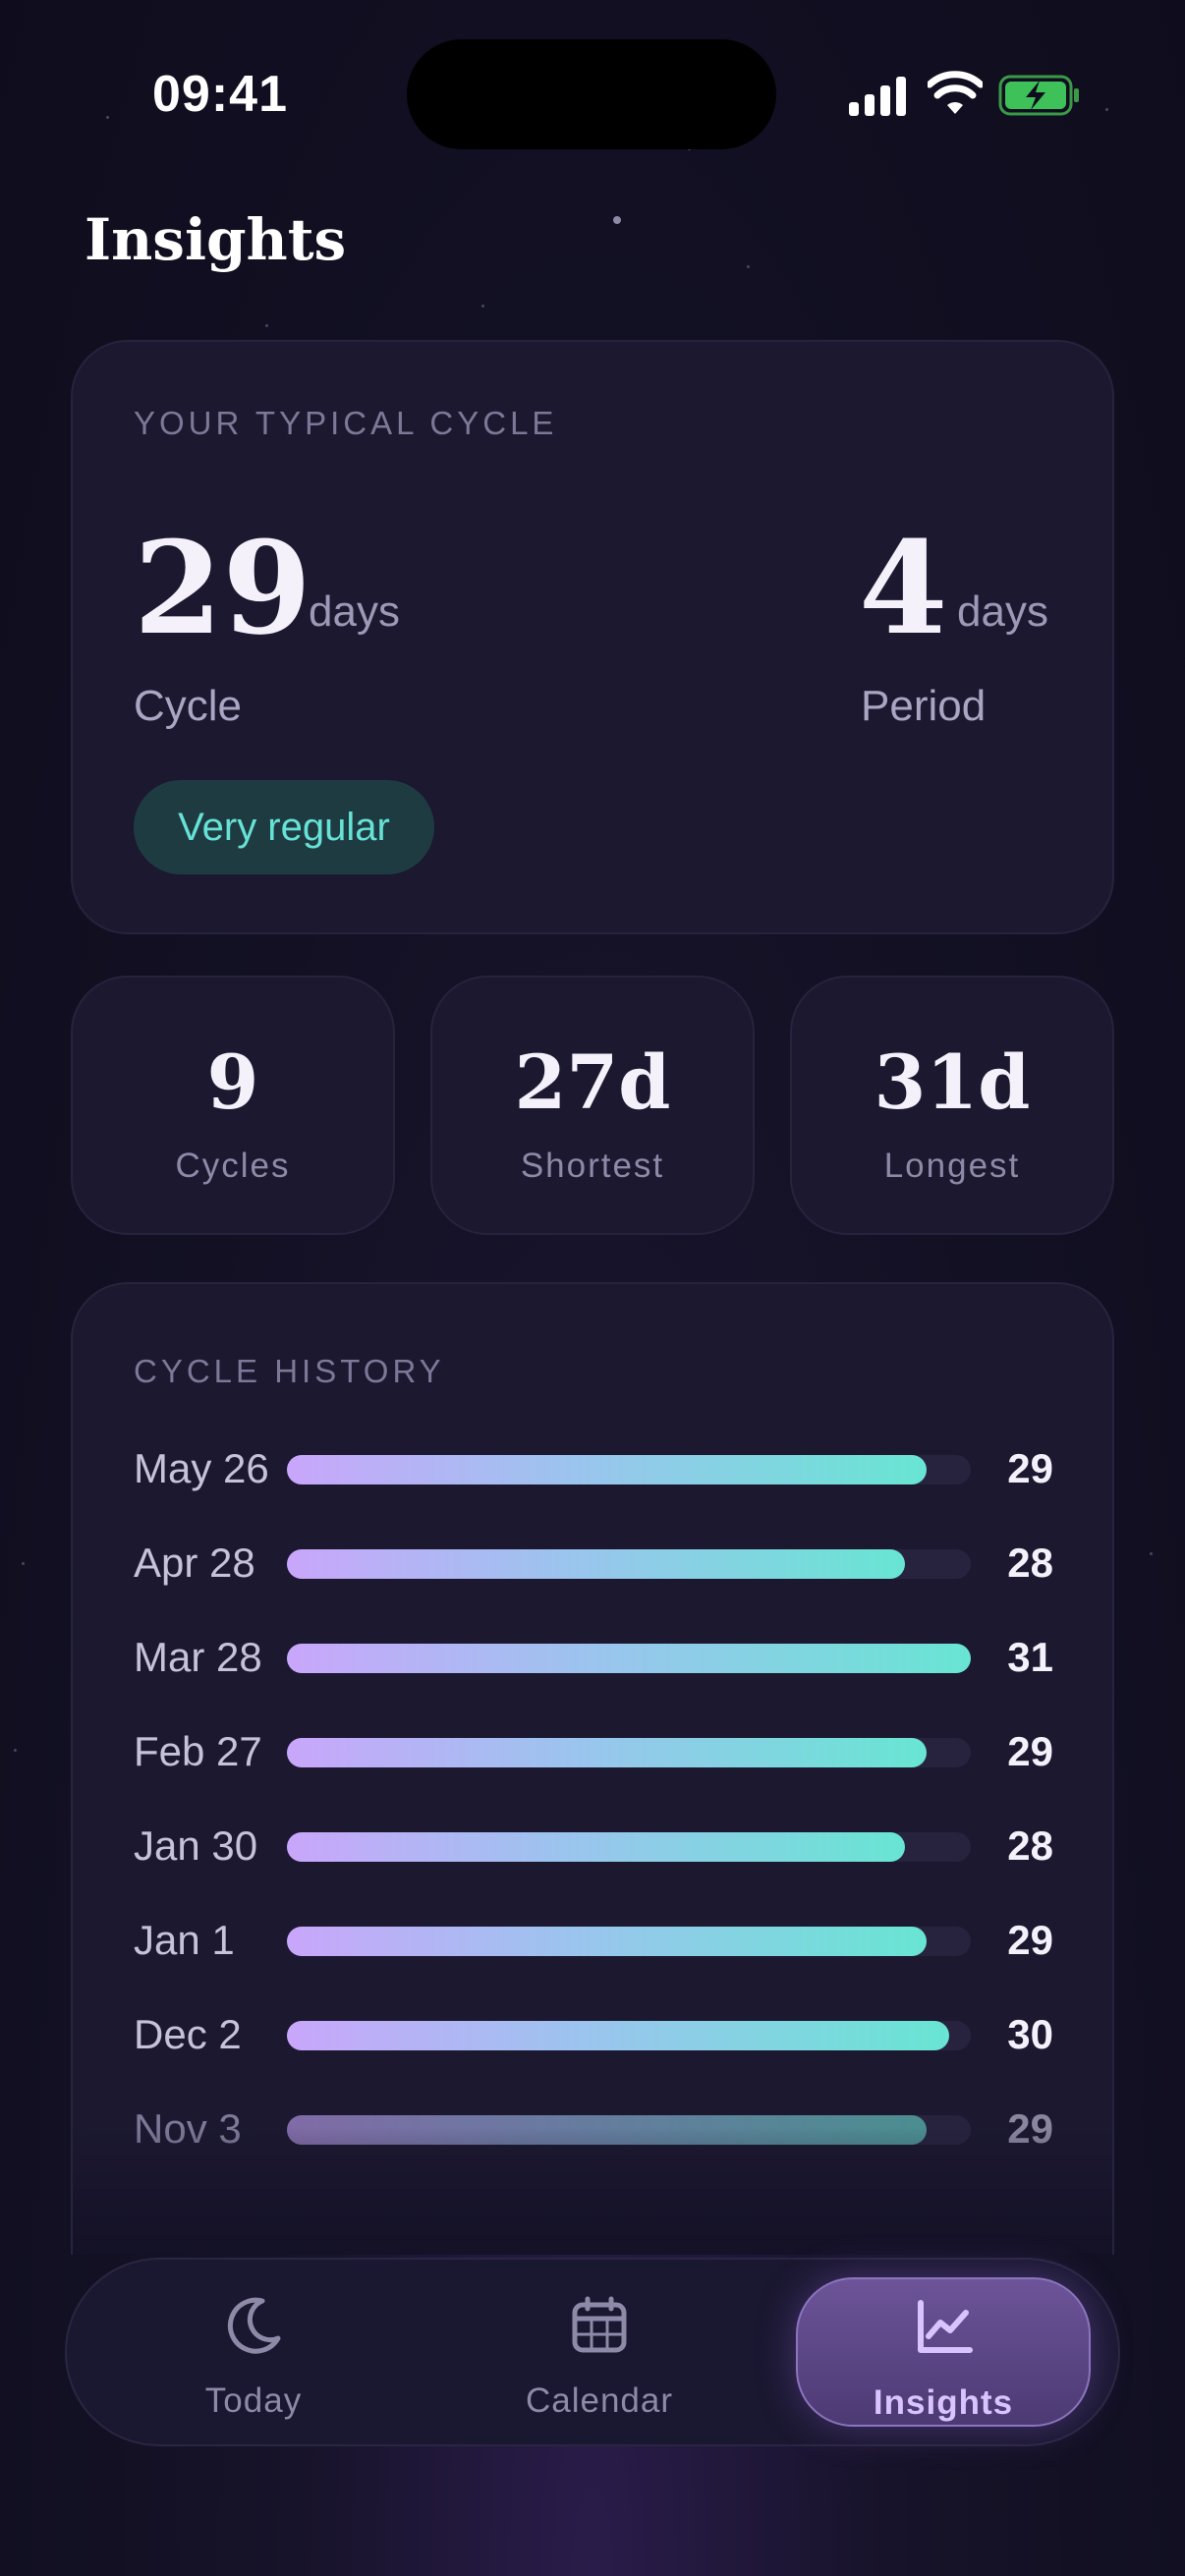 This screenshot has height=2576, width=1185. I want to click on history-row-date: Jan 1, so click(184, 1940).